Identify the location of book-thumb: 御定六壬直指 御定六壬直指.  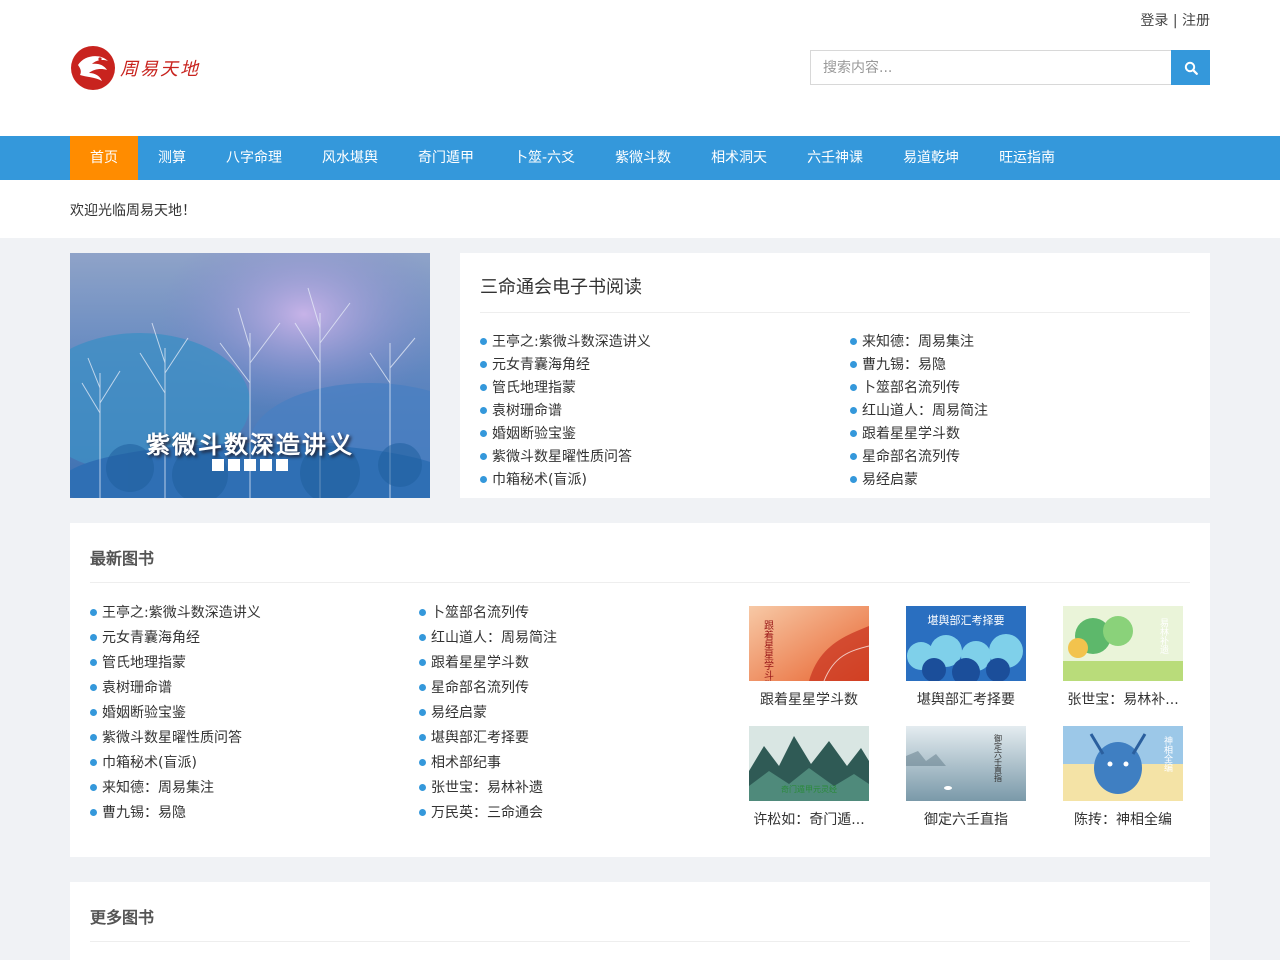
(966, 777).